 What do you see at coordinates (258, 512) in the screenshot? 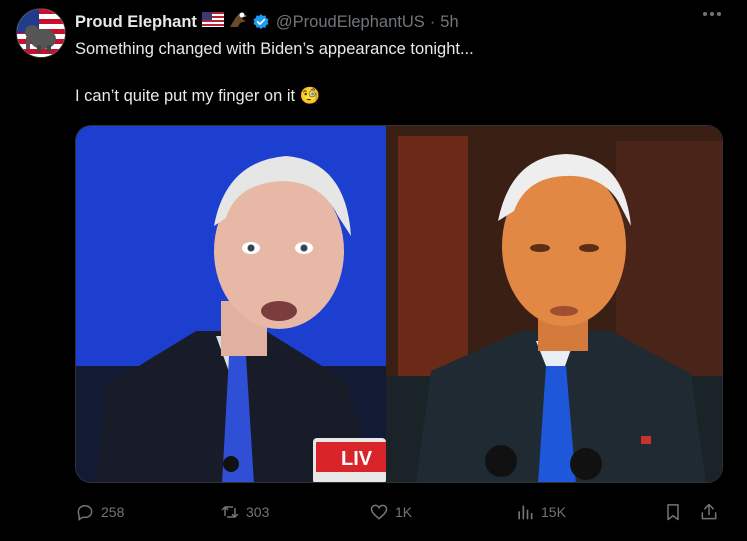
I see `repost-count: 303` at bounding box center [258, 512].